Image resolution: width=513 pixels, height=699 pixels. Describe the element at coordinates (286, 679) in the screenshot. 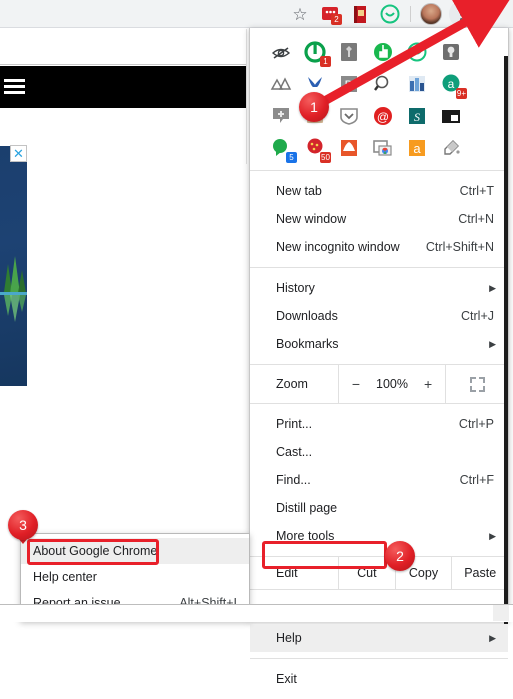

I see `menu-item-label: Exit` at that location.